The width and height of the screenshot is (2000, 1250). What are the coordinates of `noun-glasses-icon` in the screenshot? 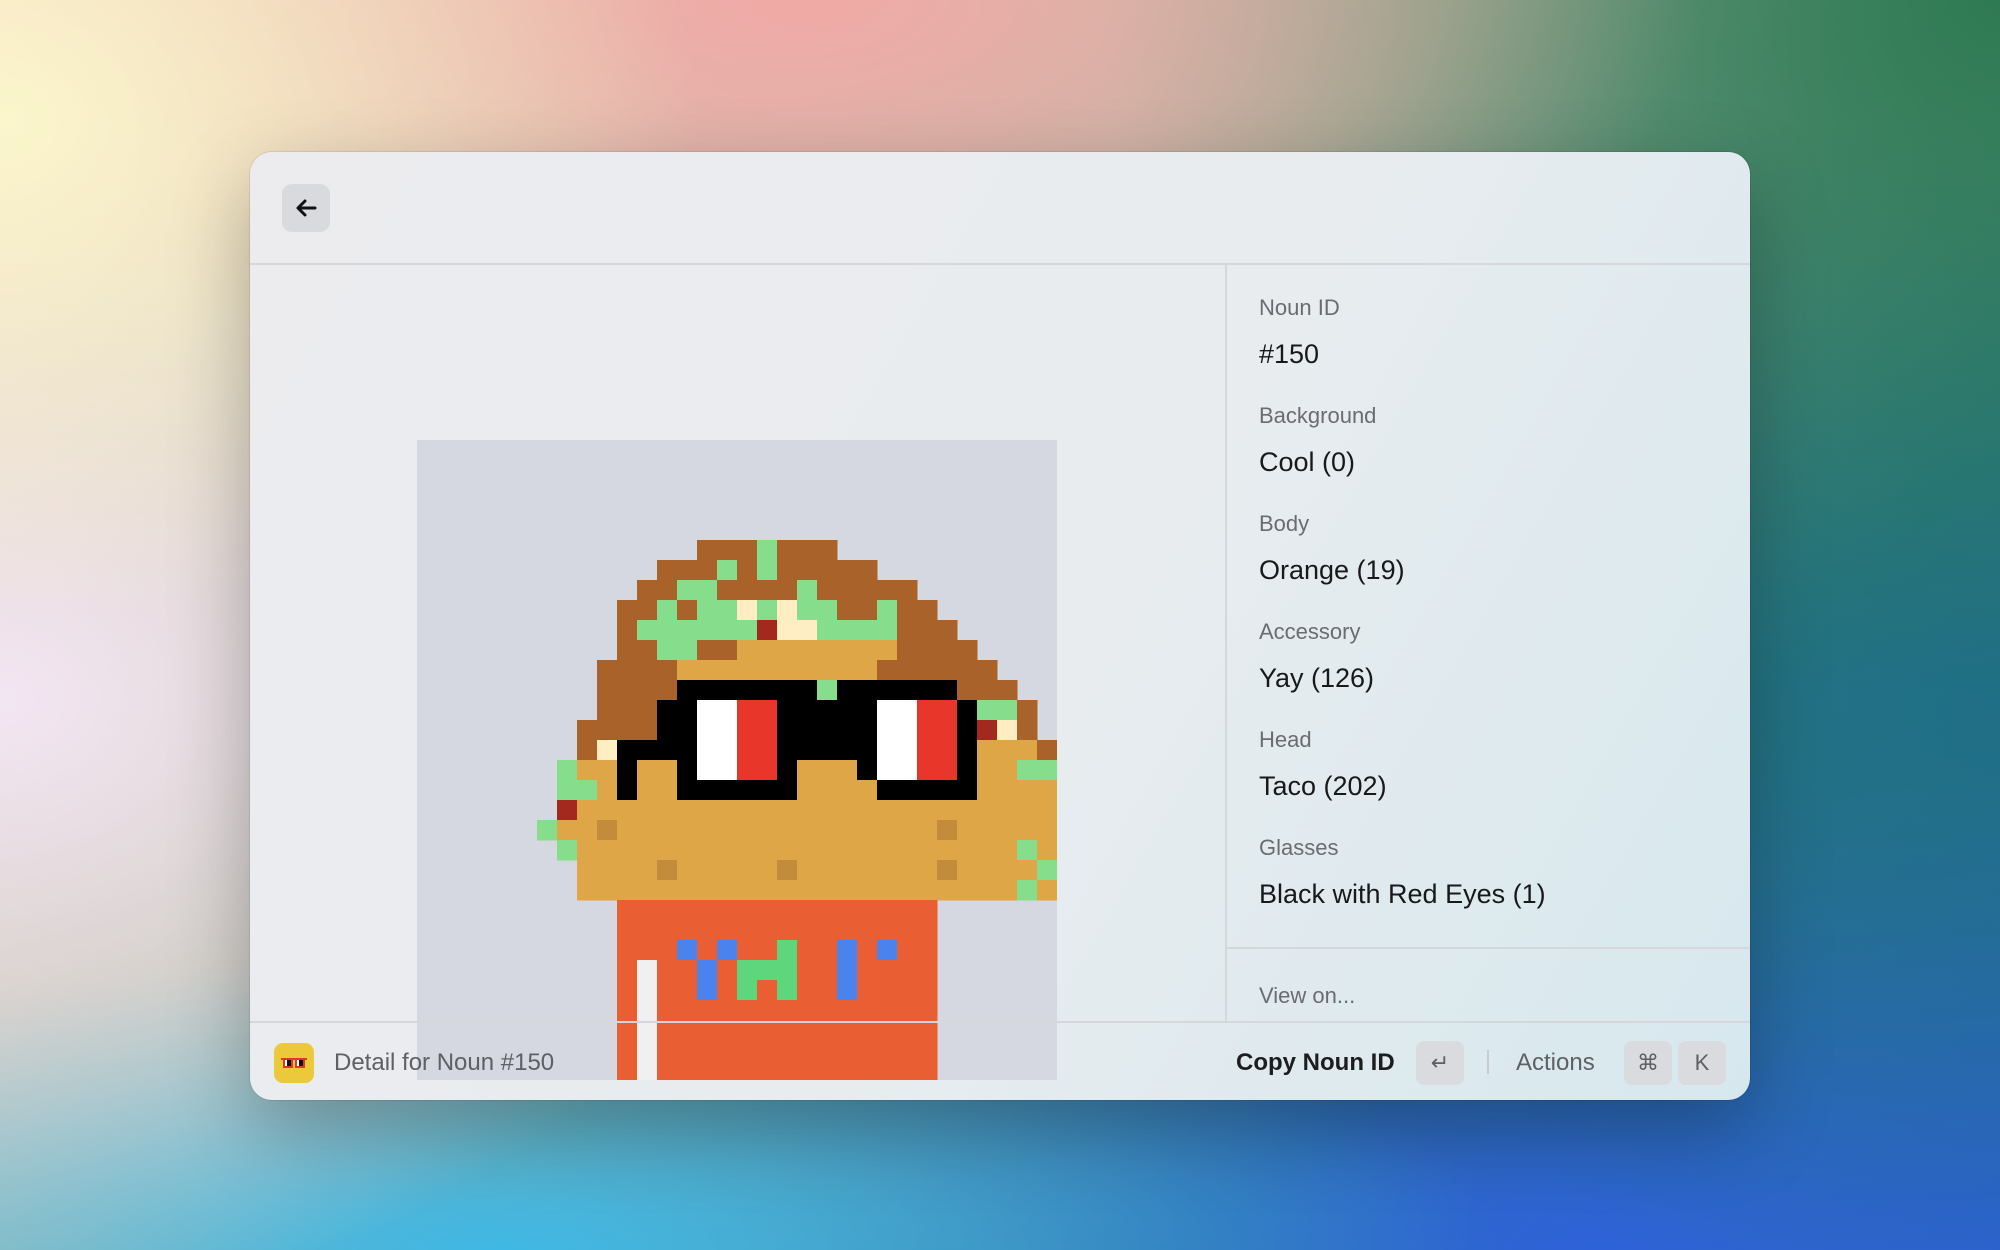 It's located at (294, 1063).